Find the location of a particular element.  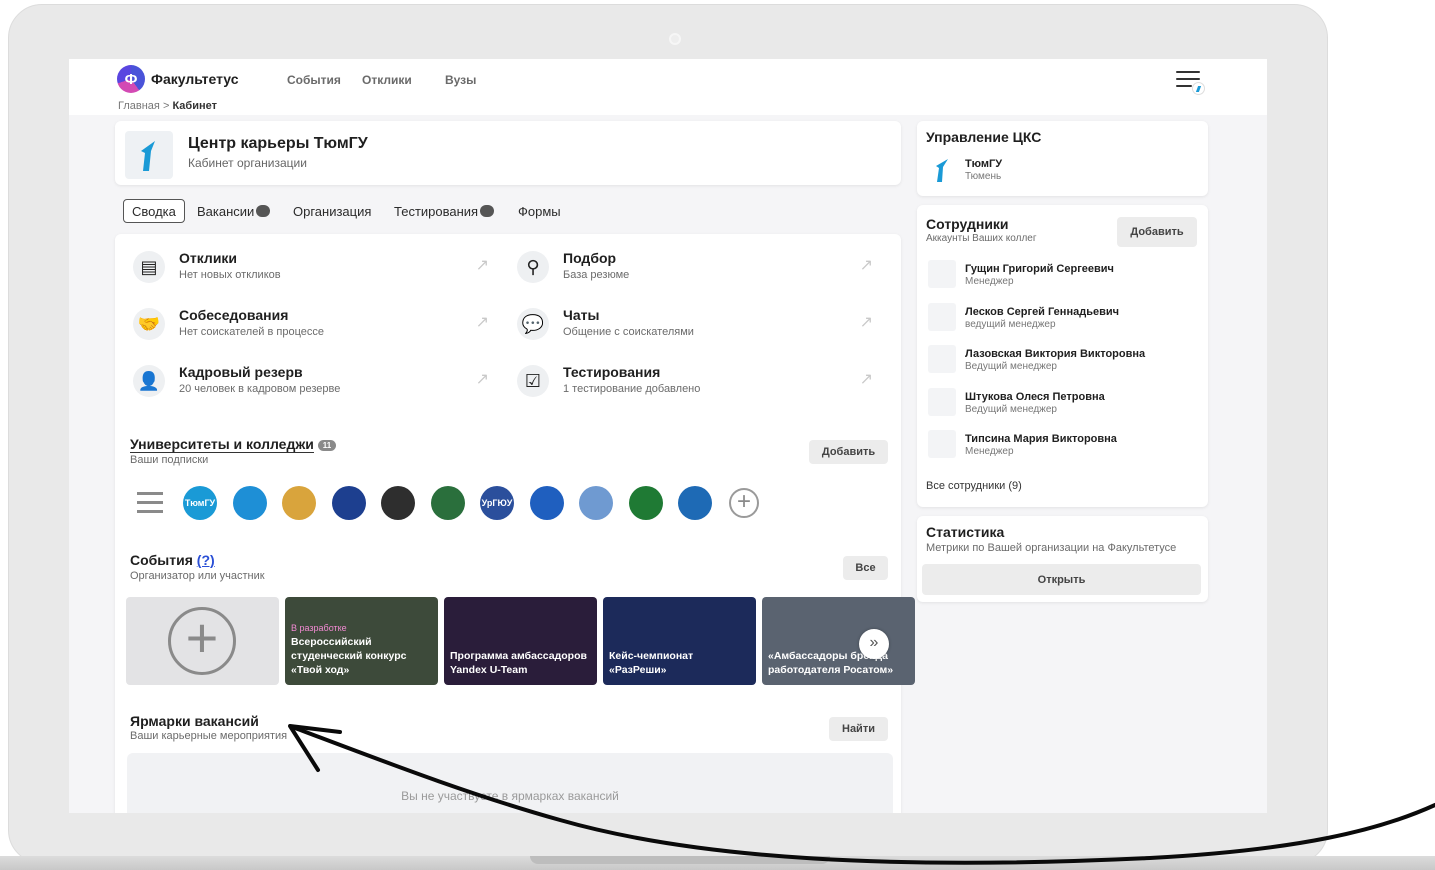

all-staff-link: Все сотрудники (9) is located at coordinates (974, 486).